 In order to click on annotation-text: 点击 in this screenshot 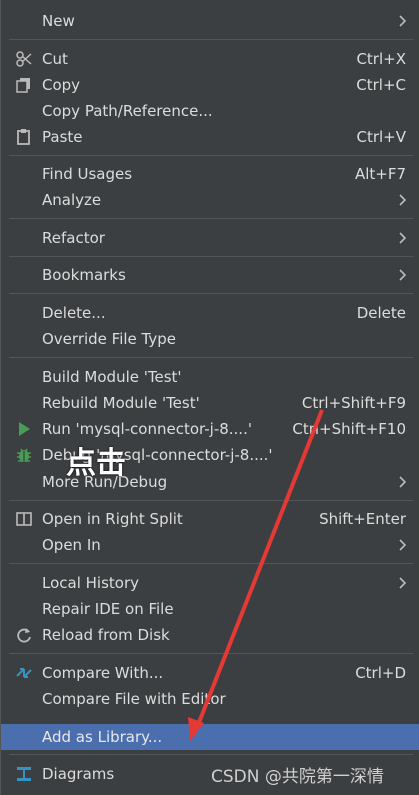, I will do `click(96, 463)`.